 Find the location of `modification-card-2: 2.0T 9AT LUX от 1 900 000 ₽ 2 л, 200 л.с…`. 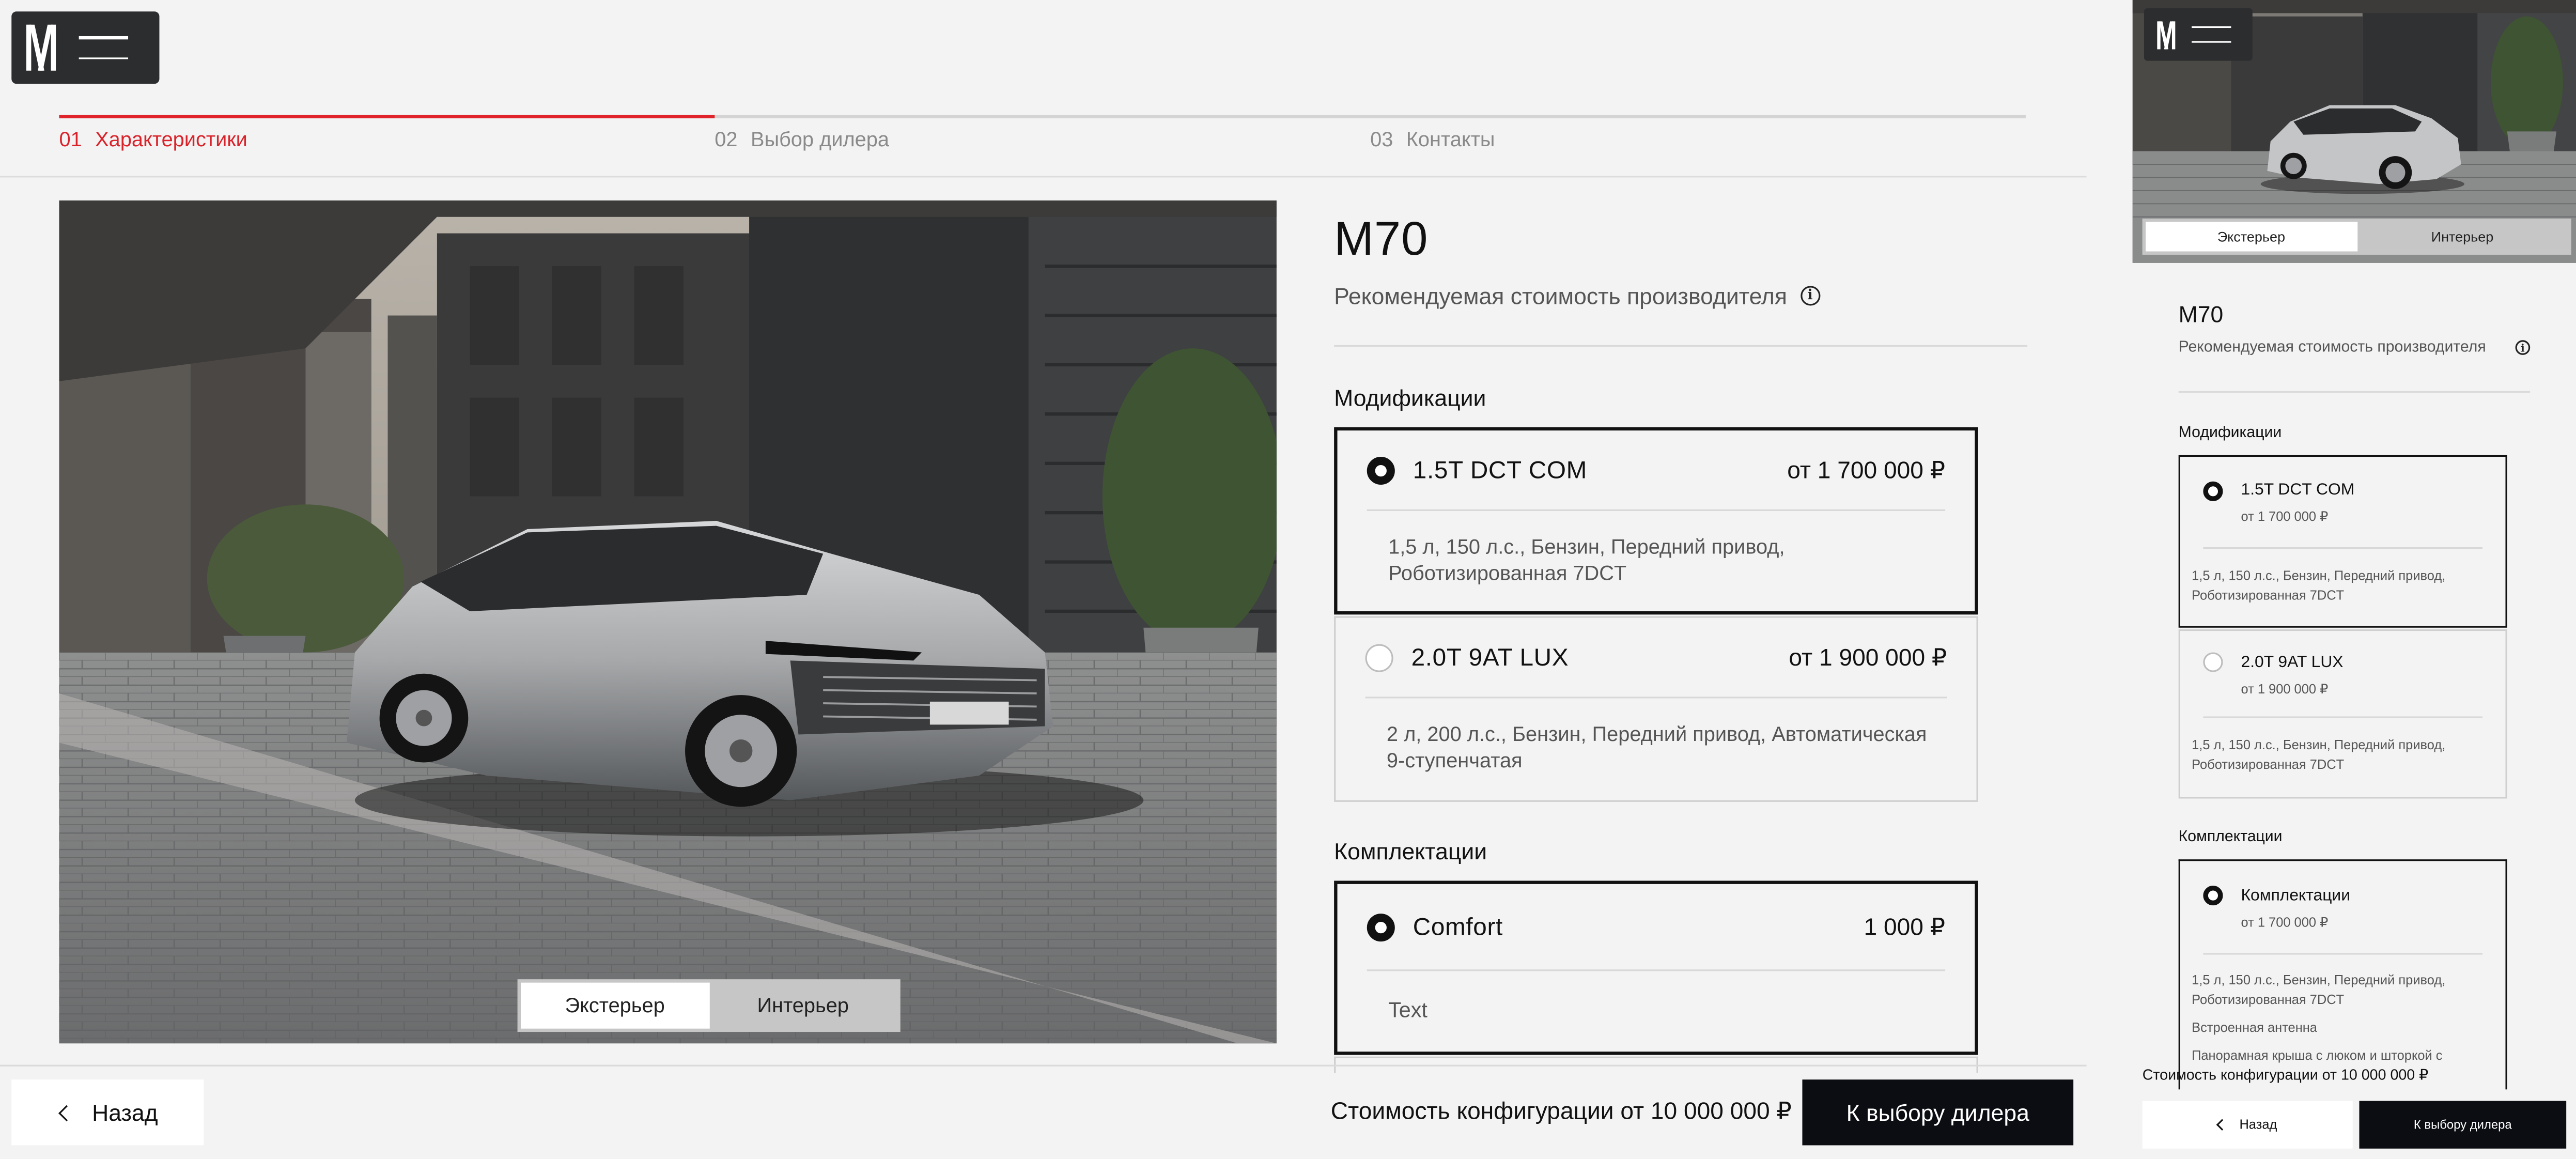

modification-card-2: 2.0T 9AT LUX от 1 900 000 ₽ 2 л, 200 л.с… is located at coordinates (1656, 709).